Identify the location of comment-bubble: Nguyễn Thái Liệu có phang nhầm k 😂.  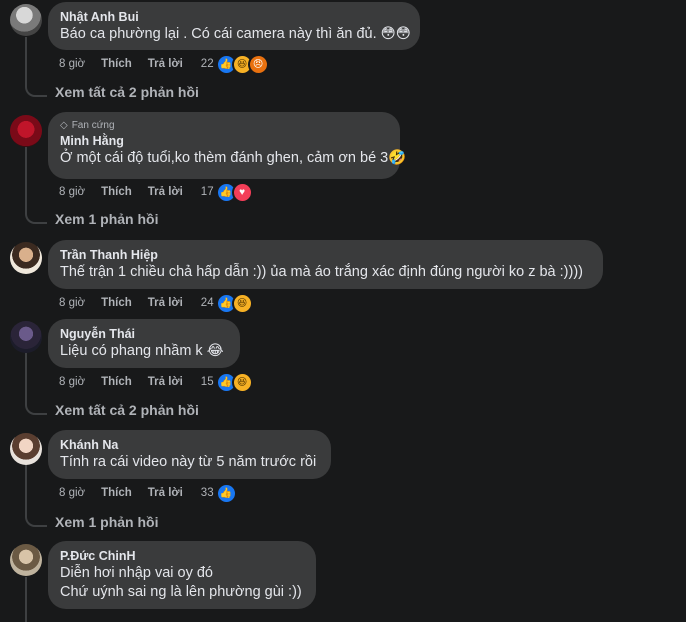
(144, 343).